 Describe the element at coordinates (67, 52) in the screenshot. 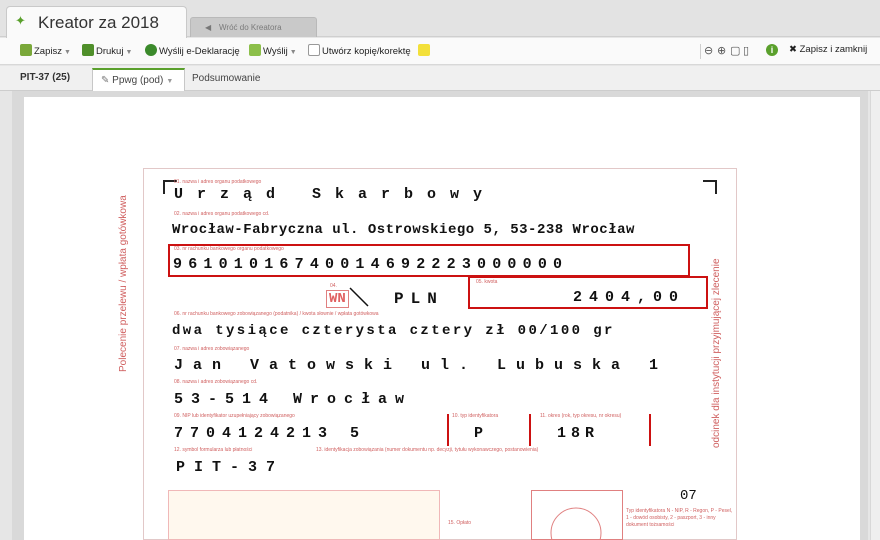

I see `save-dropdown-icon: ▼` at that location.